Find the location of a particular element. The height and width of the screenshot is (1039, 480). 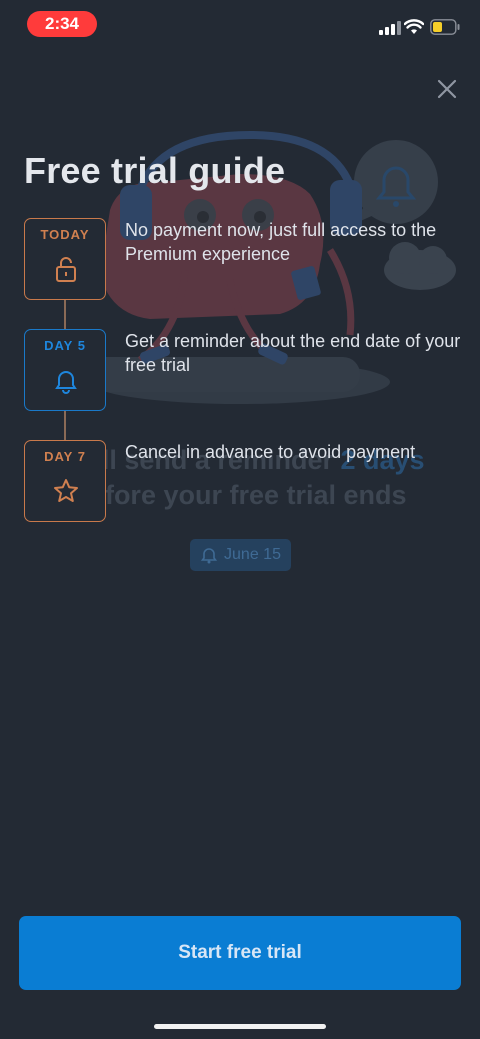

status-bar: 2:34 is located at coordinates (240, 24).